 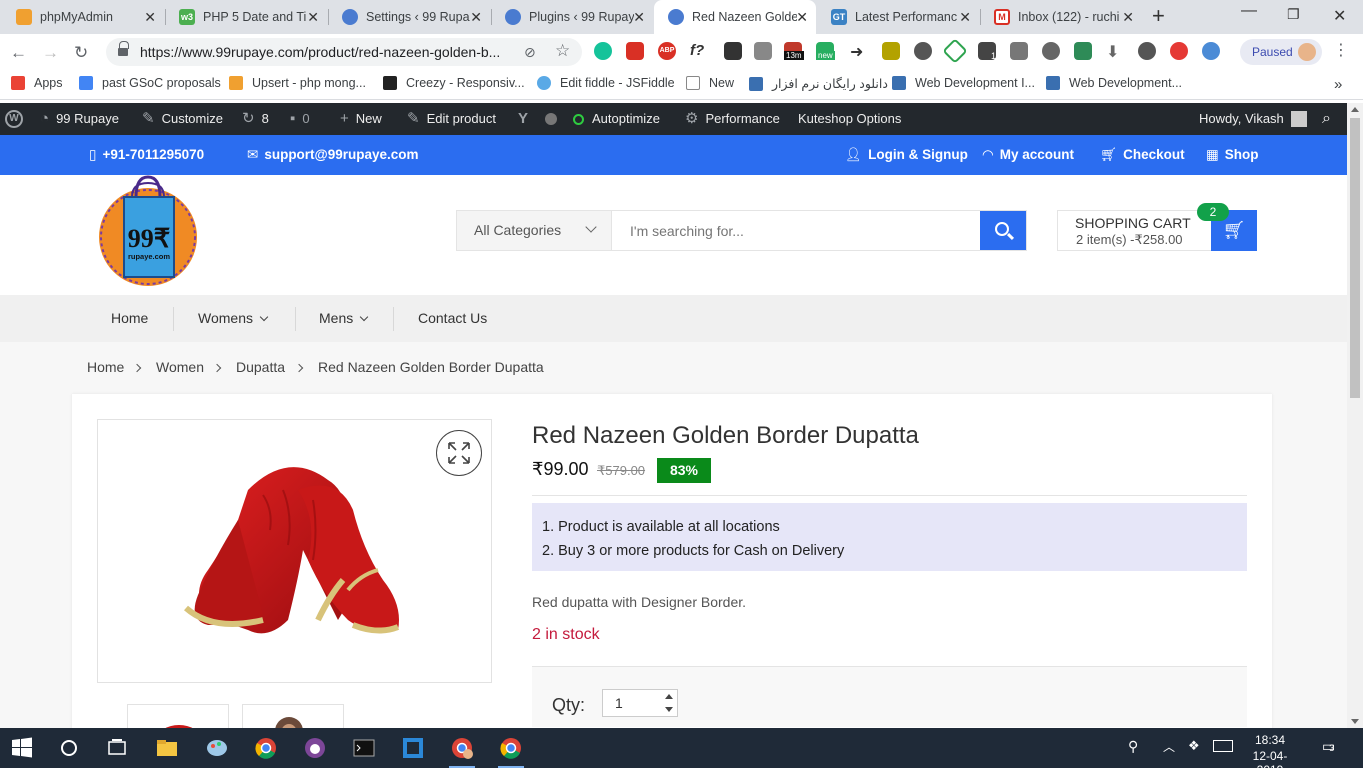 What do you see at coordinates (732, 119) in the screenshot?
I see `wp-performance: ⚙ Performance` at bounding box center [732, 119].